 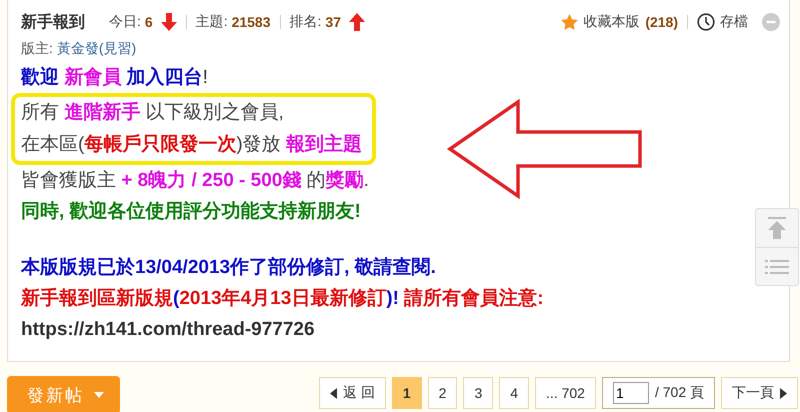 I want to click on page-button: 3, so click(x=478, y=393).